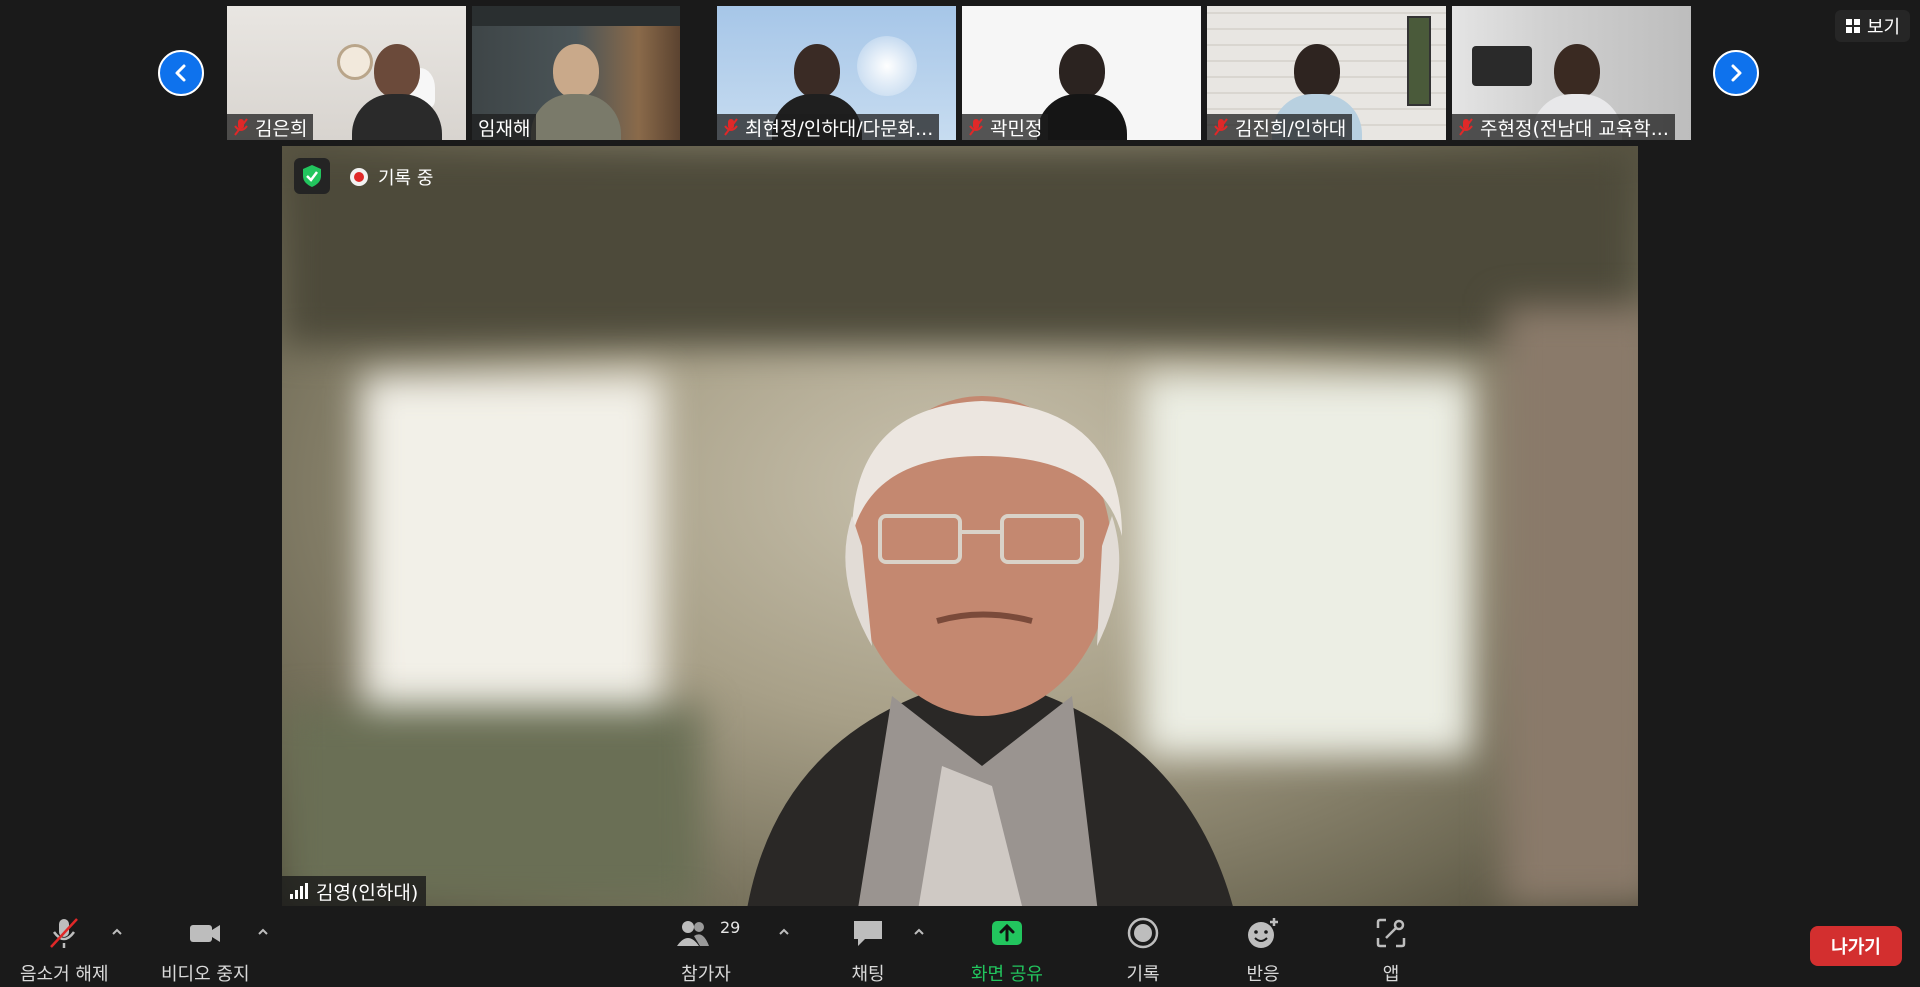  Describe the element at coordinates (299, 891) in the screenshot. I see `connection-signal-icon` at that location.